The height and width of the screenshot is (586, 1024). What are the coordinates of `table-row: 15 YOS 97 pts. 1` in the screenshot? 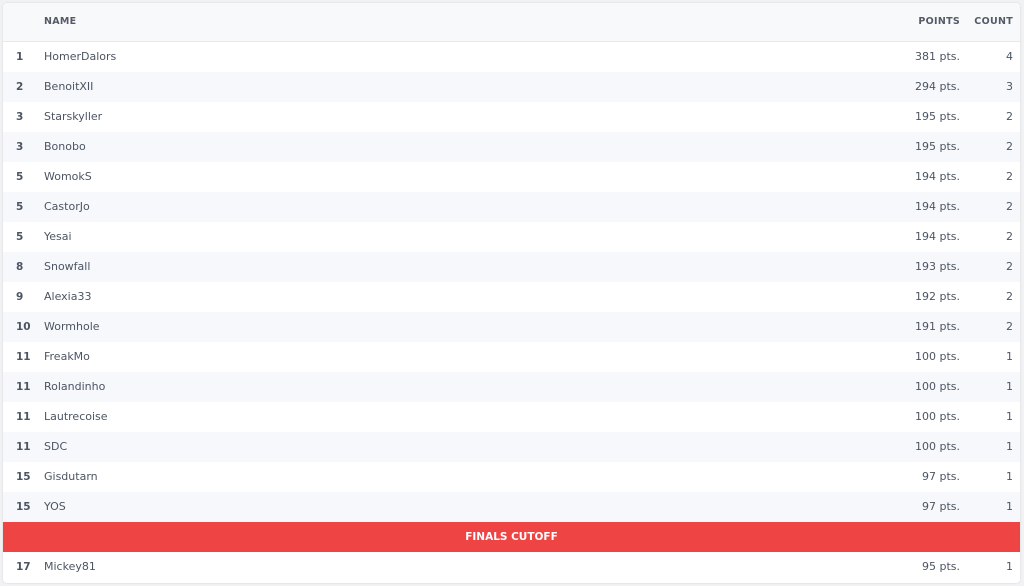 It's located at (511, 507).